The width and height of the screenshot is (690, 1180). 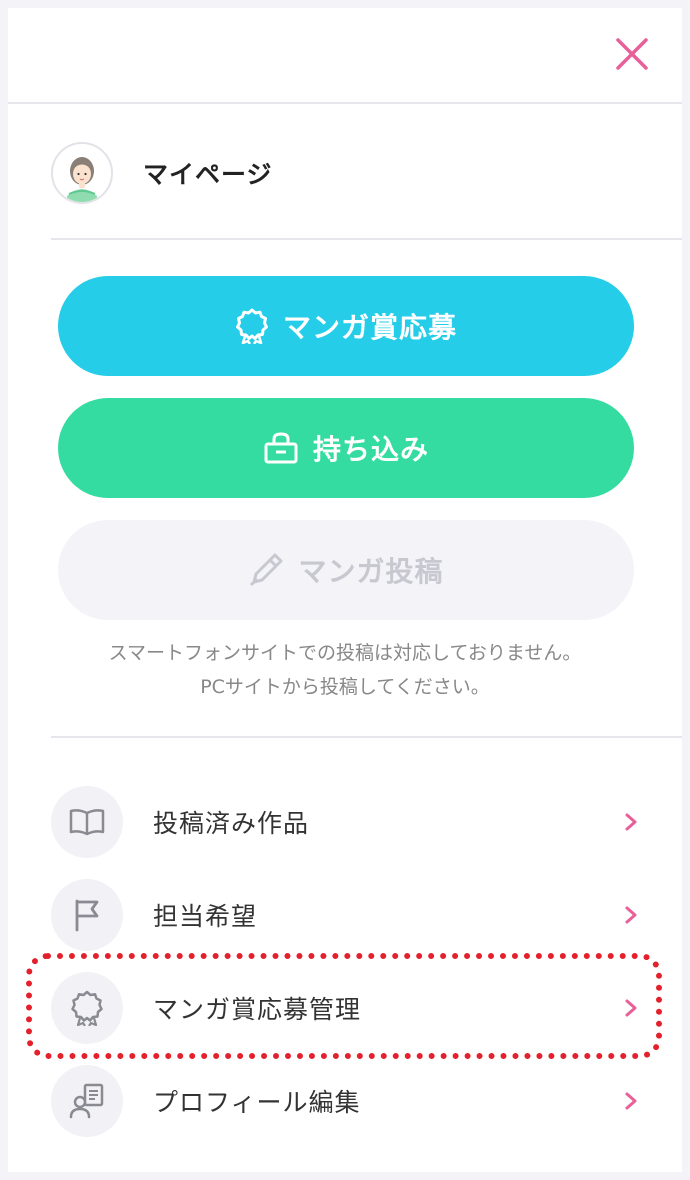 I want to click on profile-edit-icon, so click(x=87, y=1101).